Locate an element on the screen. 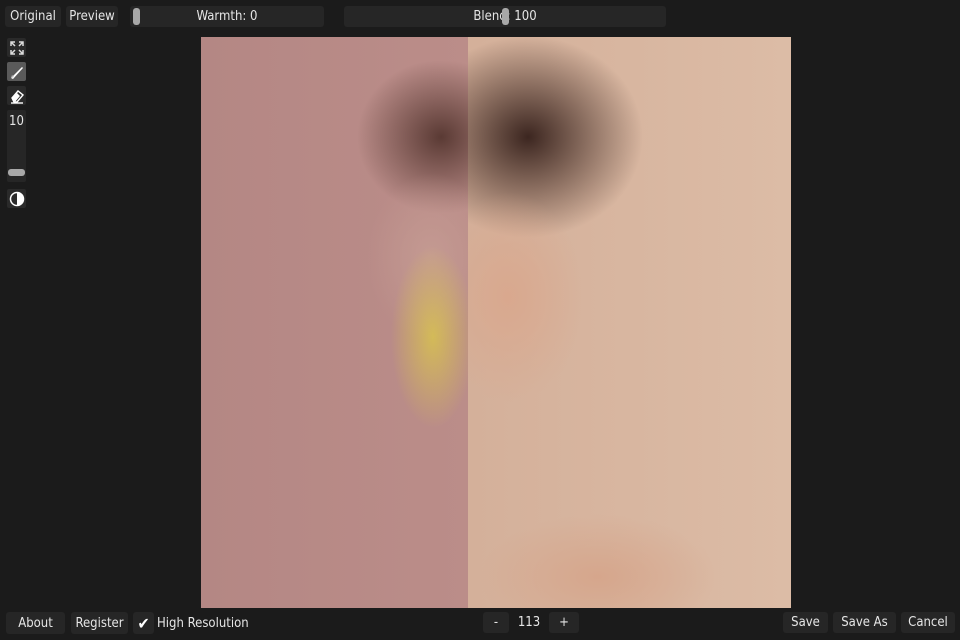 This screenshot has height=640, width=960. eraser-tool-button is located at coordinates (16, 95).